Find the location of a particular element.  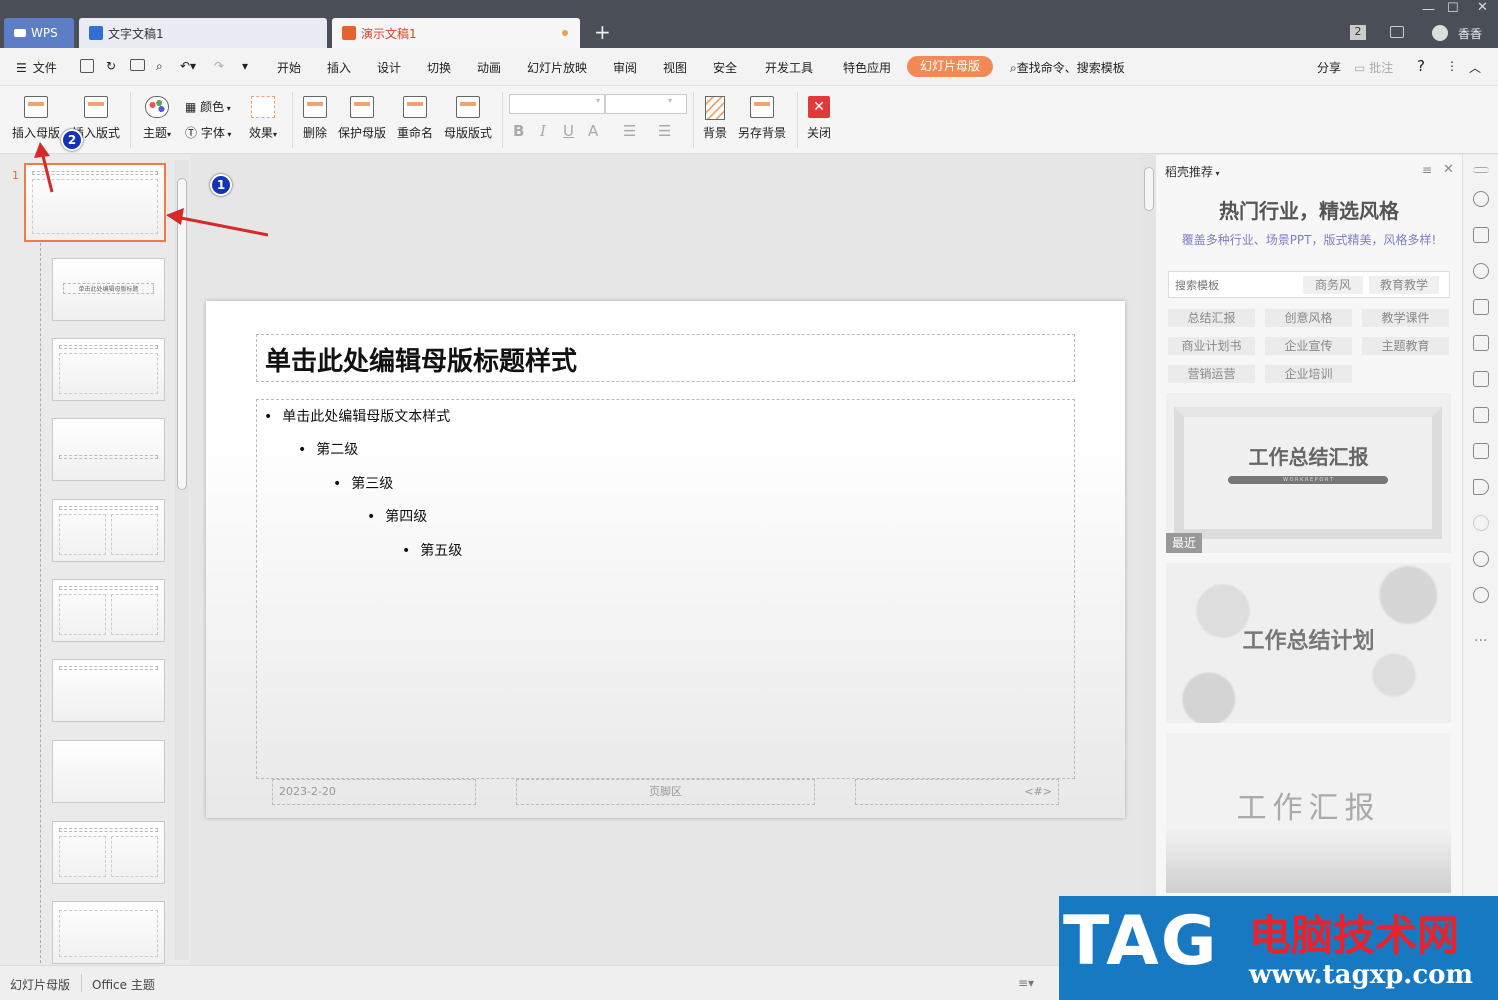

category-chip: 教学课件 is located at coordinates (1405, 318).